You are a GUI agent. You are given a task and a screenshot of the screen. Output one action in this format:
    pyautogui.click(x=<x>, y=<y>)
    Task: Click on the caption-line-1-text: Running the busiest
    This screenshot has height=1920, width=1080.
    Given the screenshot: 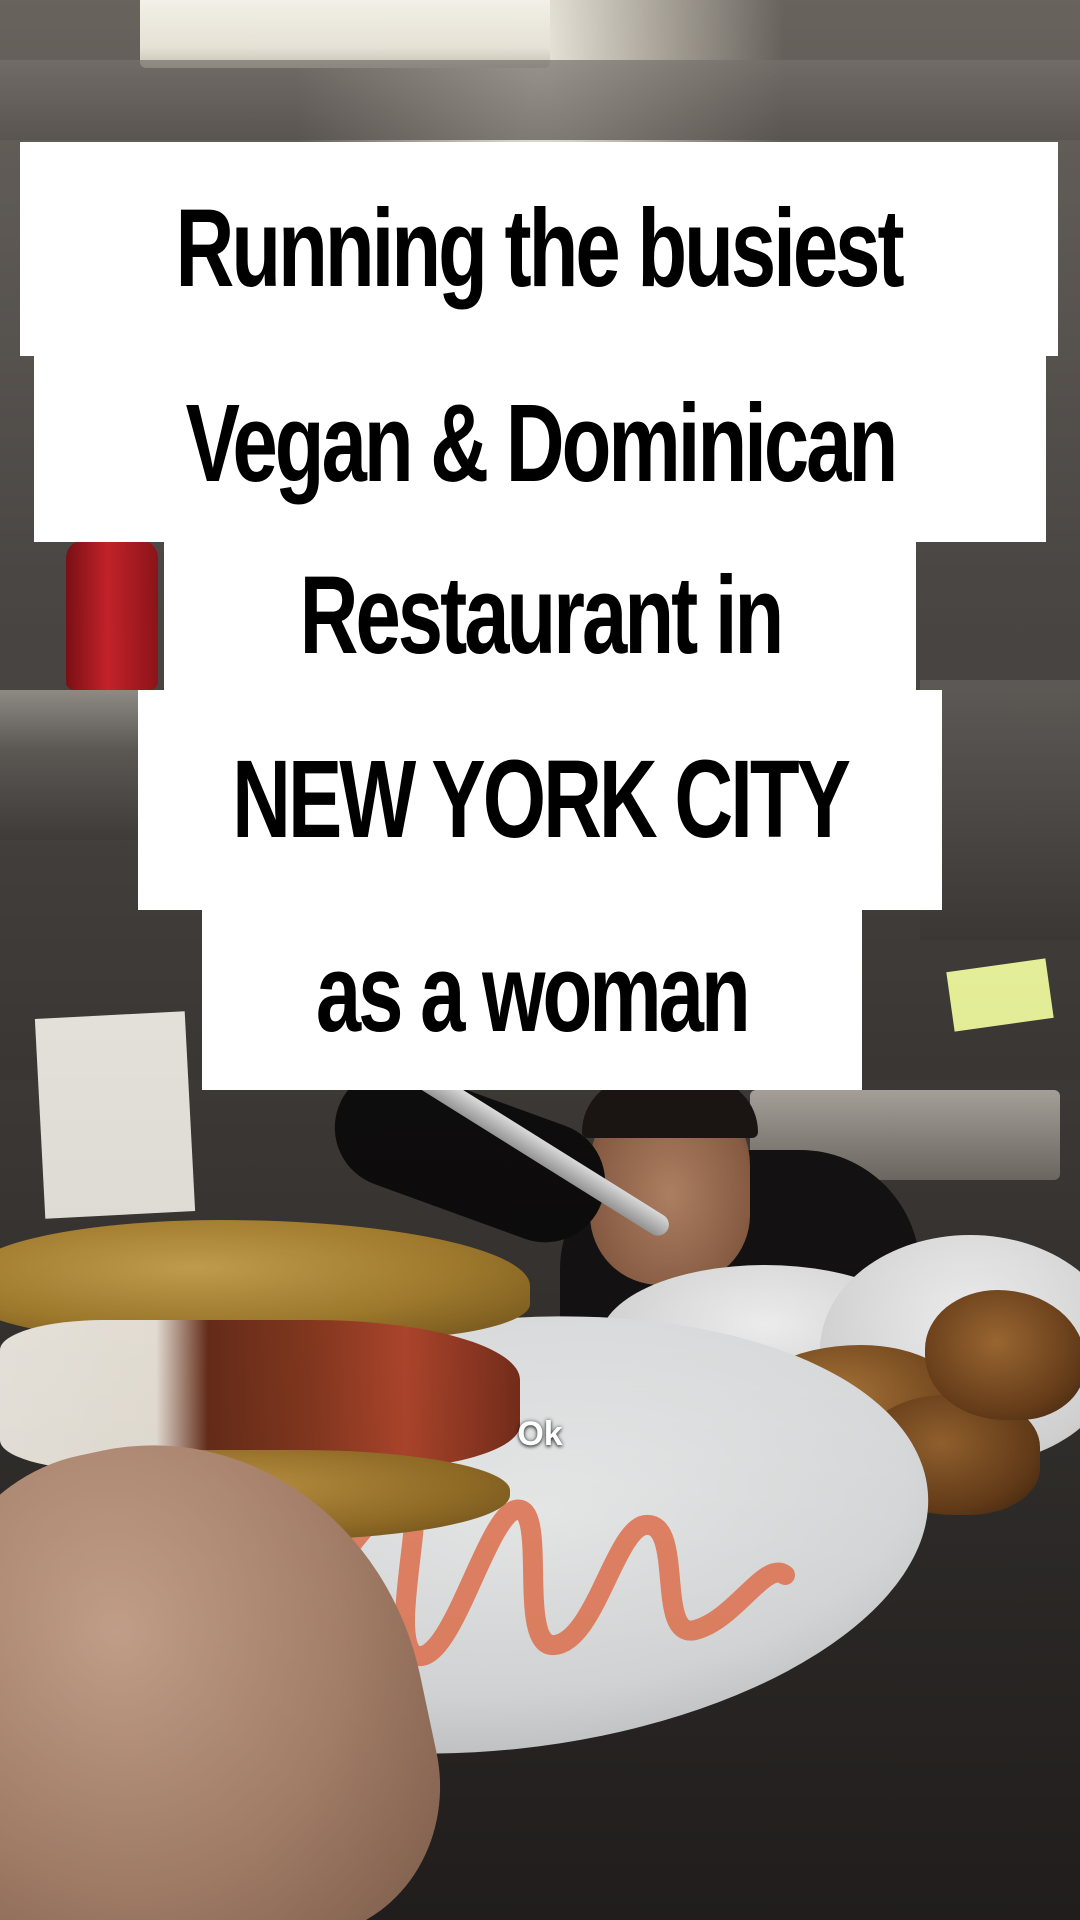 What is the action you would take?
    pyautogui.click(x=540, y=248)
    